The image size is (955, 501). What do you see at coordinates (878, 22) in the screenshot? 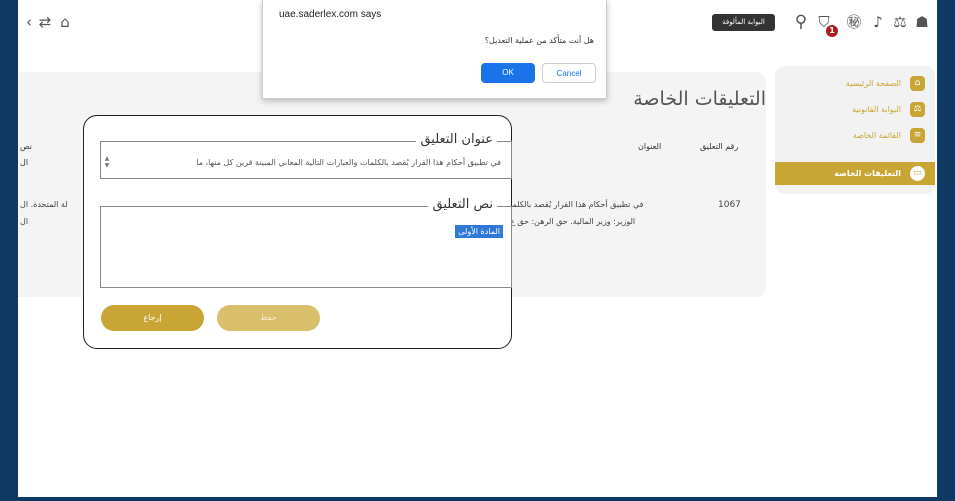
I see `bell-icon: ♪` at bounding box center [878, 22].